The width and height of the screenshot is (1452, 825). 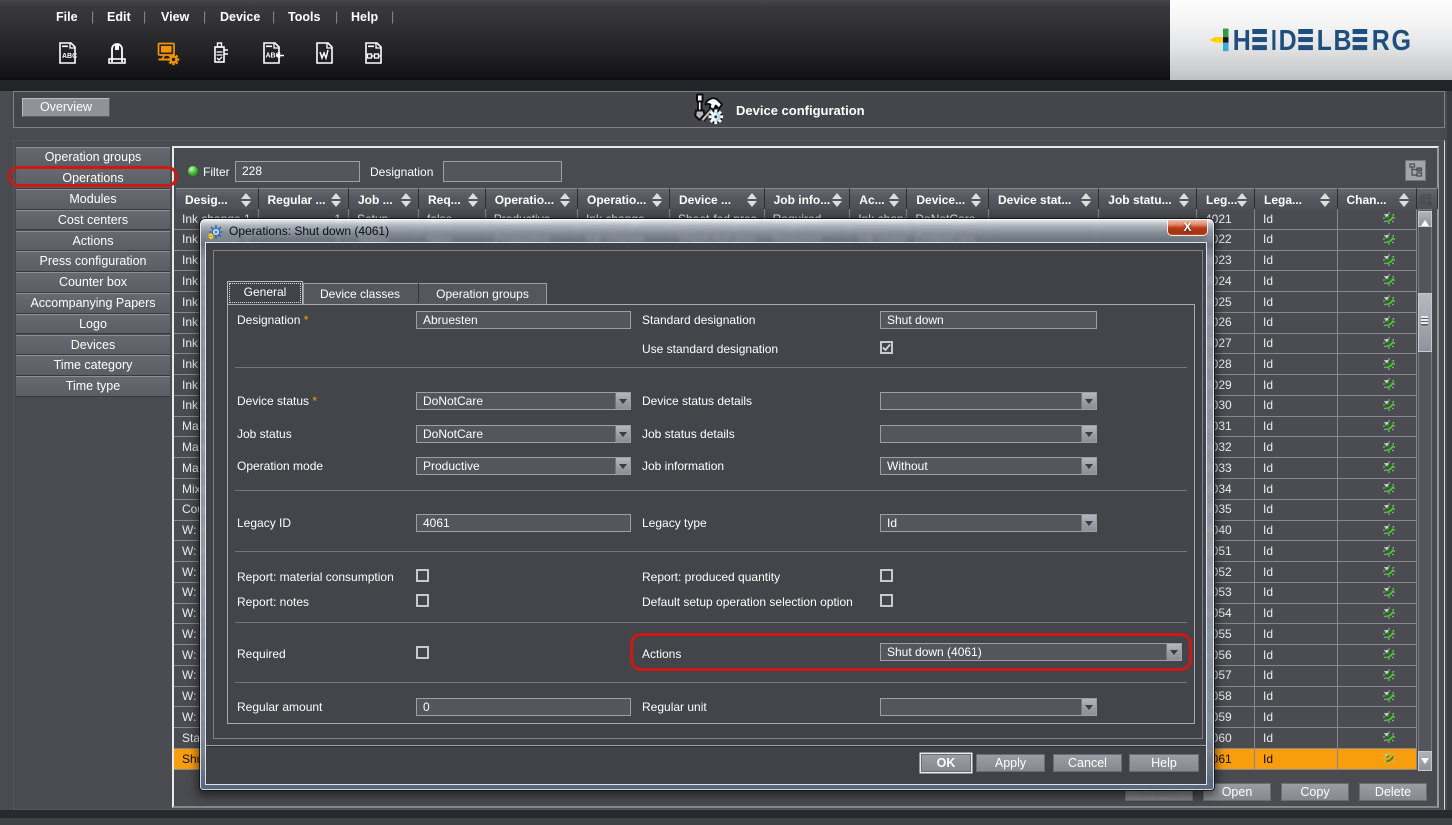 What do you see at coordinates (1288, 41) in the screenshot?
I see `svg-text: D` at bounding box center [1288, 41].